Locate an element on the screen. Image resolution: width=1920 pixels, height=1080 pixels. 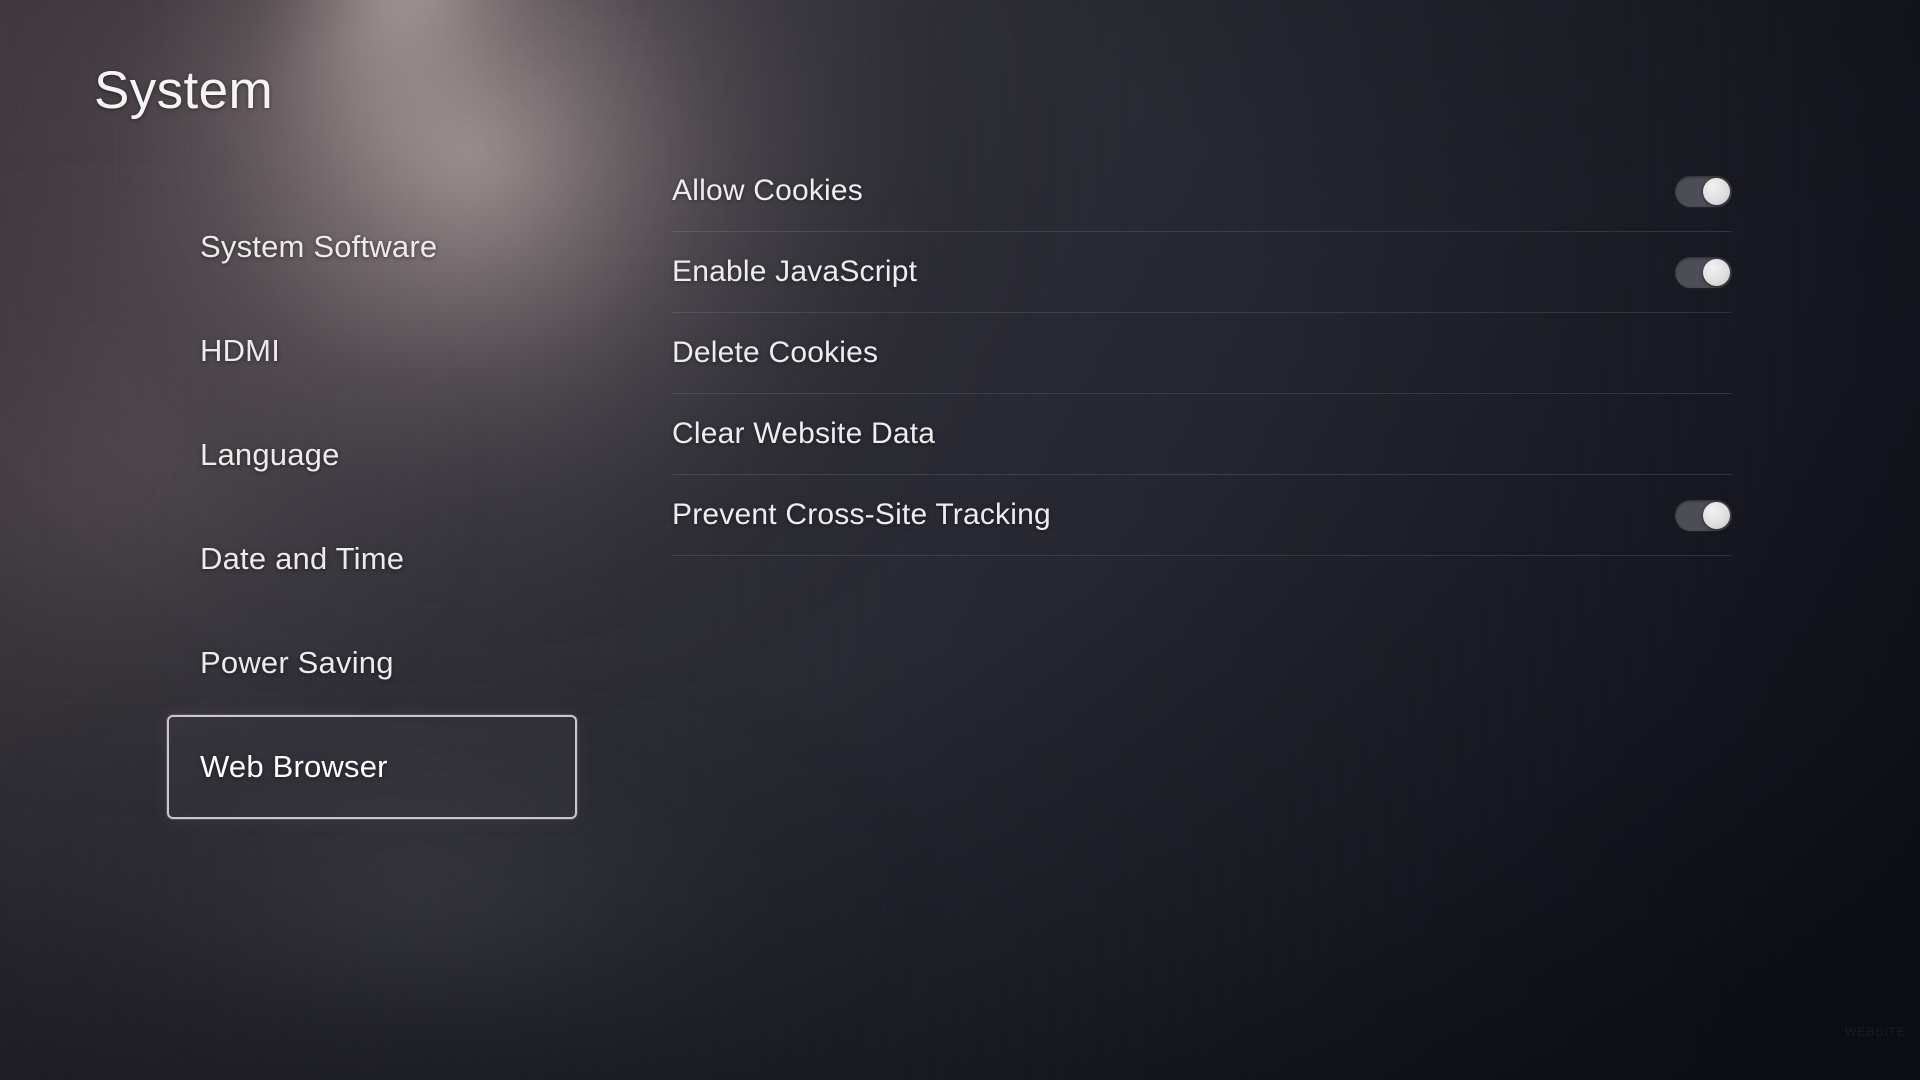
sidebar-item-label: Date and Time is located at coordinates (302, 558).